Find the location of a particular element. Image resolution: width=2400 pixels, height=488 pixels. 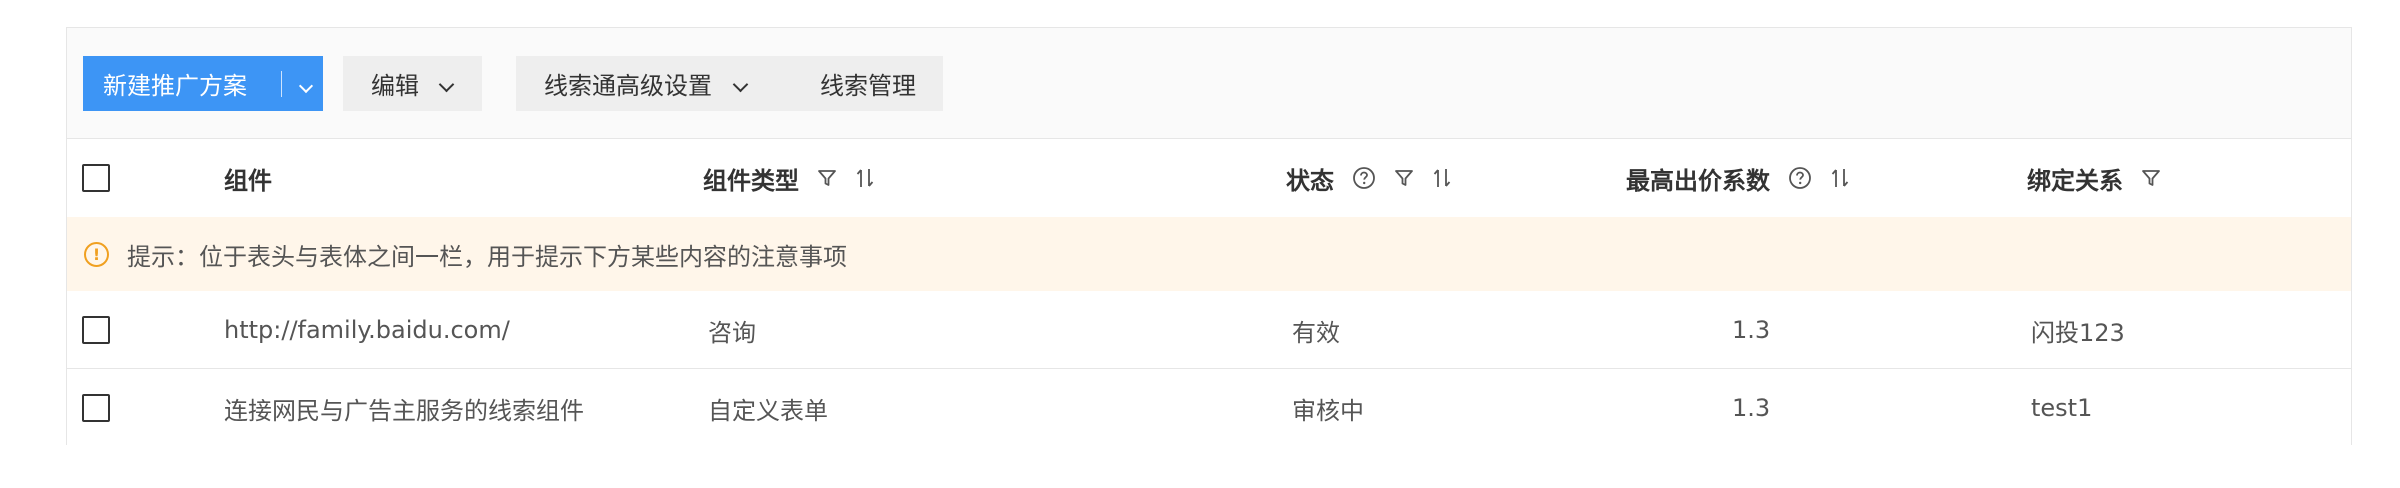

column-header-max-bid-coefficient: 最高出价系数 is located at coordinates (1738, 178).